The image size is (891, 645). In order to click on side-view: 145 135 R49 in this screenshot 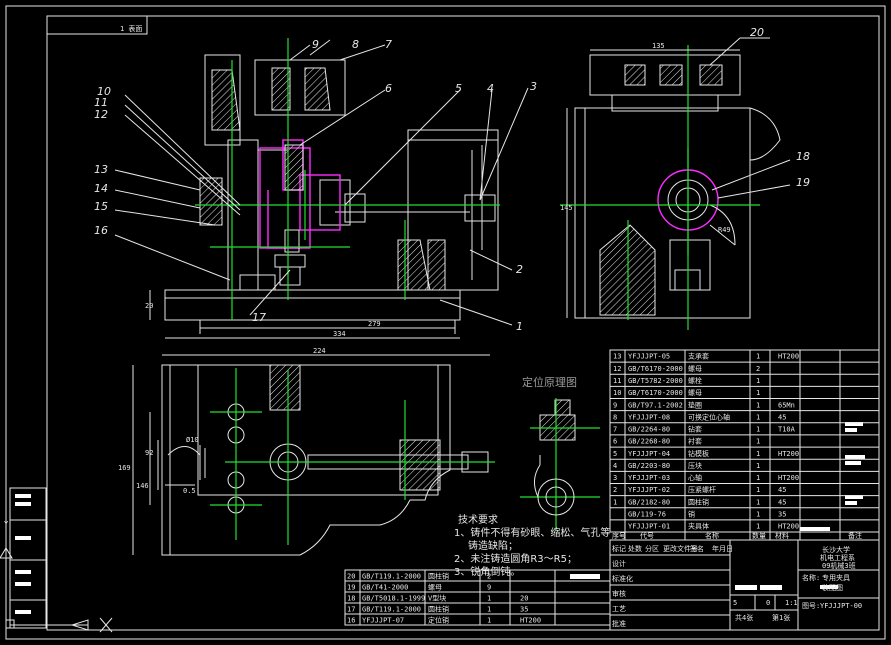, I will do `click(675, 183)`.